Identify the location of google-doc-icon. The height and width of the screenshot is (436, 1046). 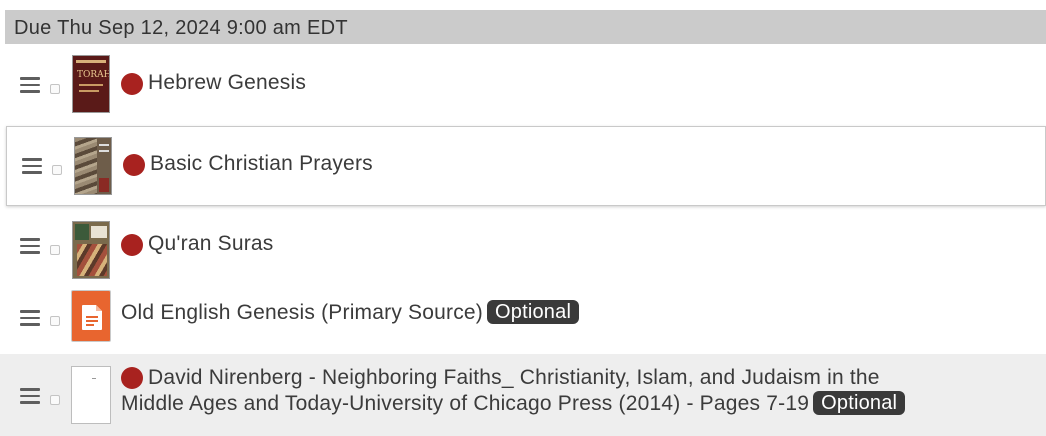
(91, 316).